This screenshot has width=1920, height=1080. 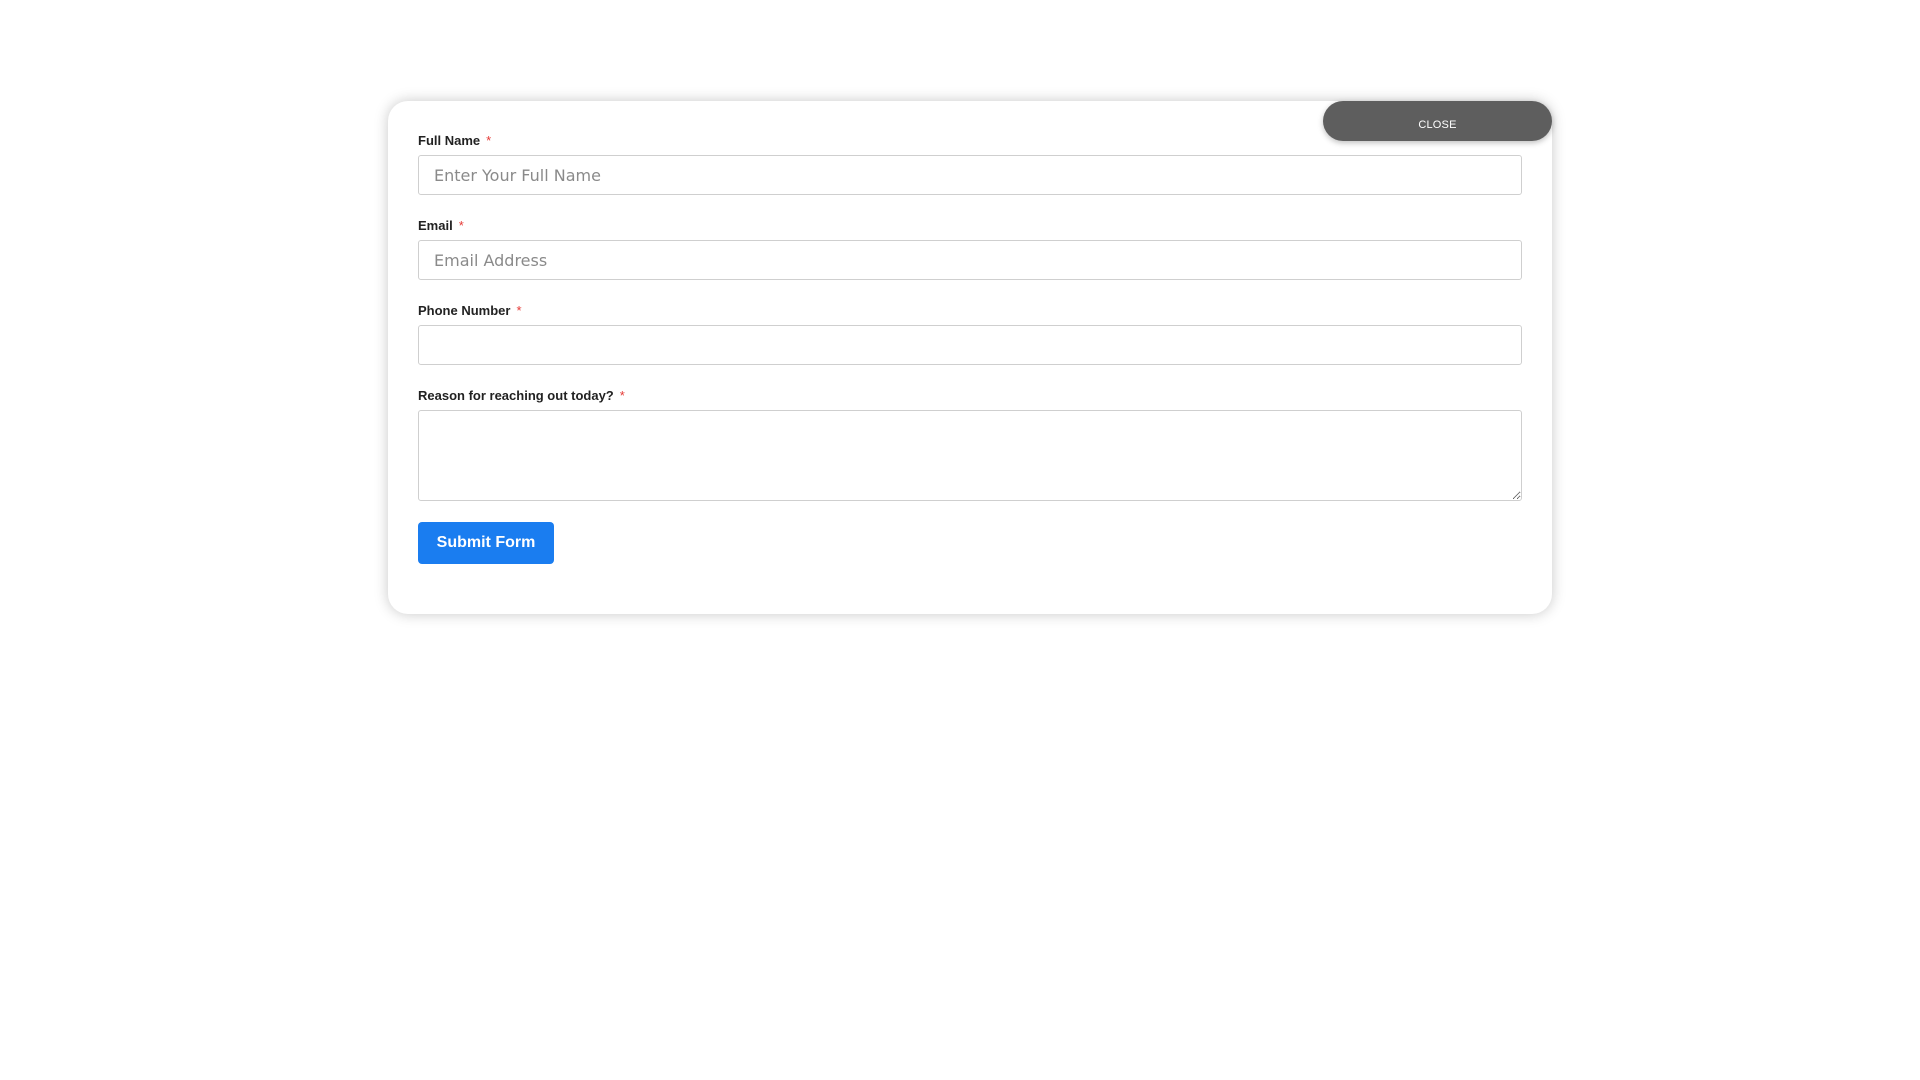 What do you see at coordinates (970, 311) in the screenshot?
I see `phone-number-label: Phone Number *` at bounding box center [970, 311].